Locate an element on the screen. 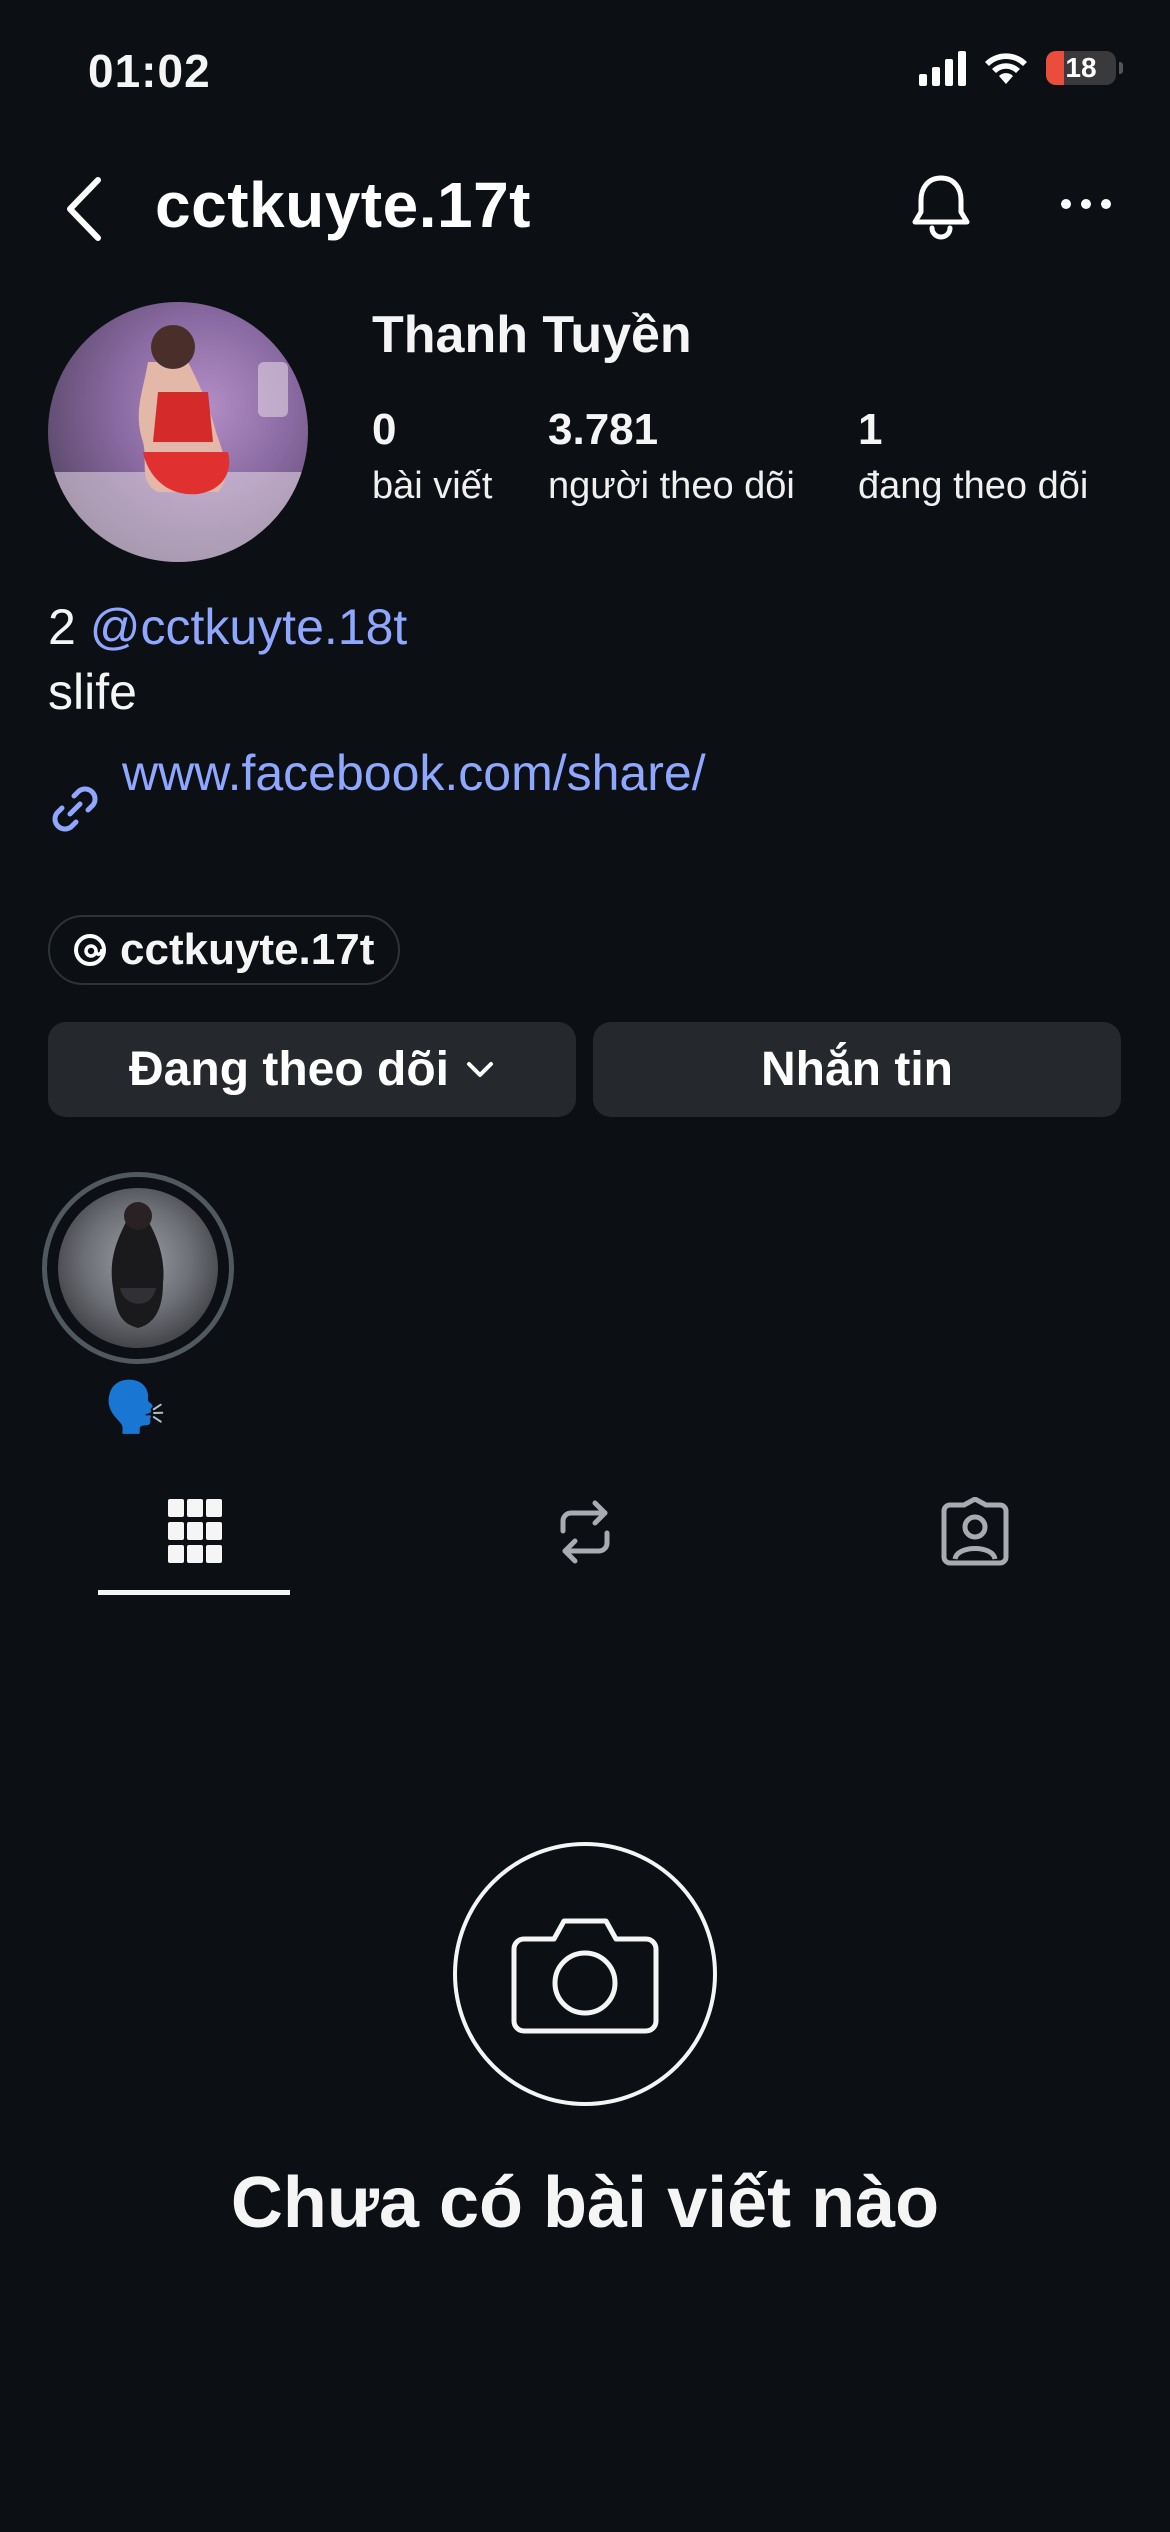 This screenshot has width=1170, height=2532. link-icon is located at coordinates (75, 809).